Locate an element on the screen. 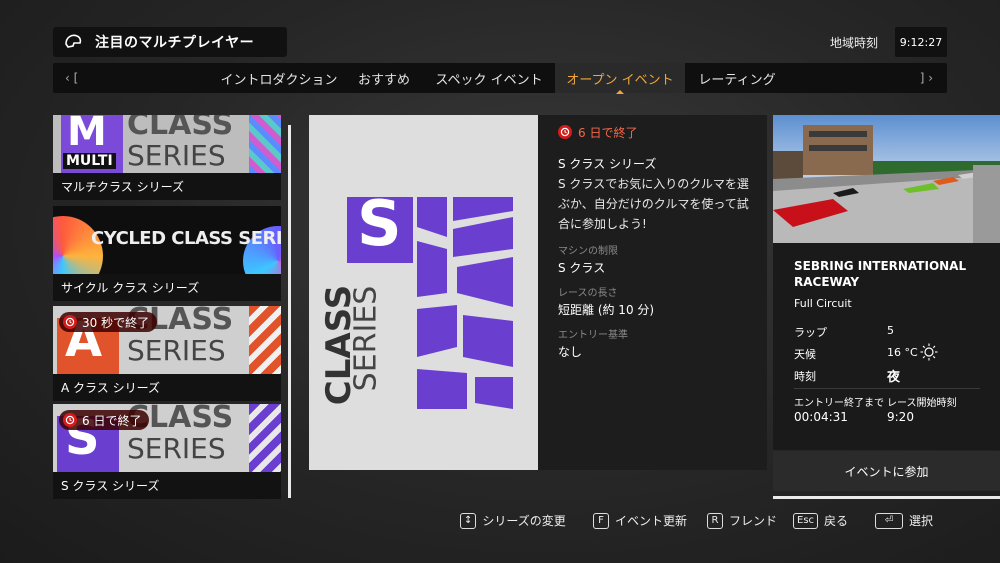 This screenshot has width=1000, height=563. hint-back: Esc 戻る is located at coordinates (820, 520).